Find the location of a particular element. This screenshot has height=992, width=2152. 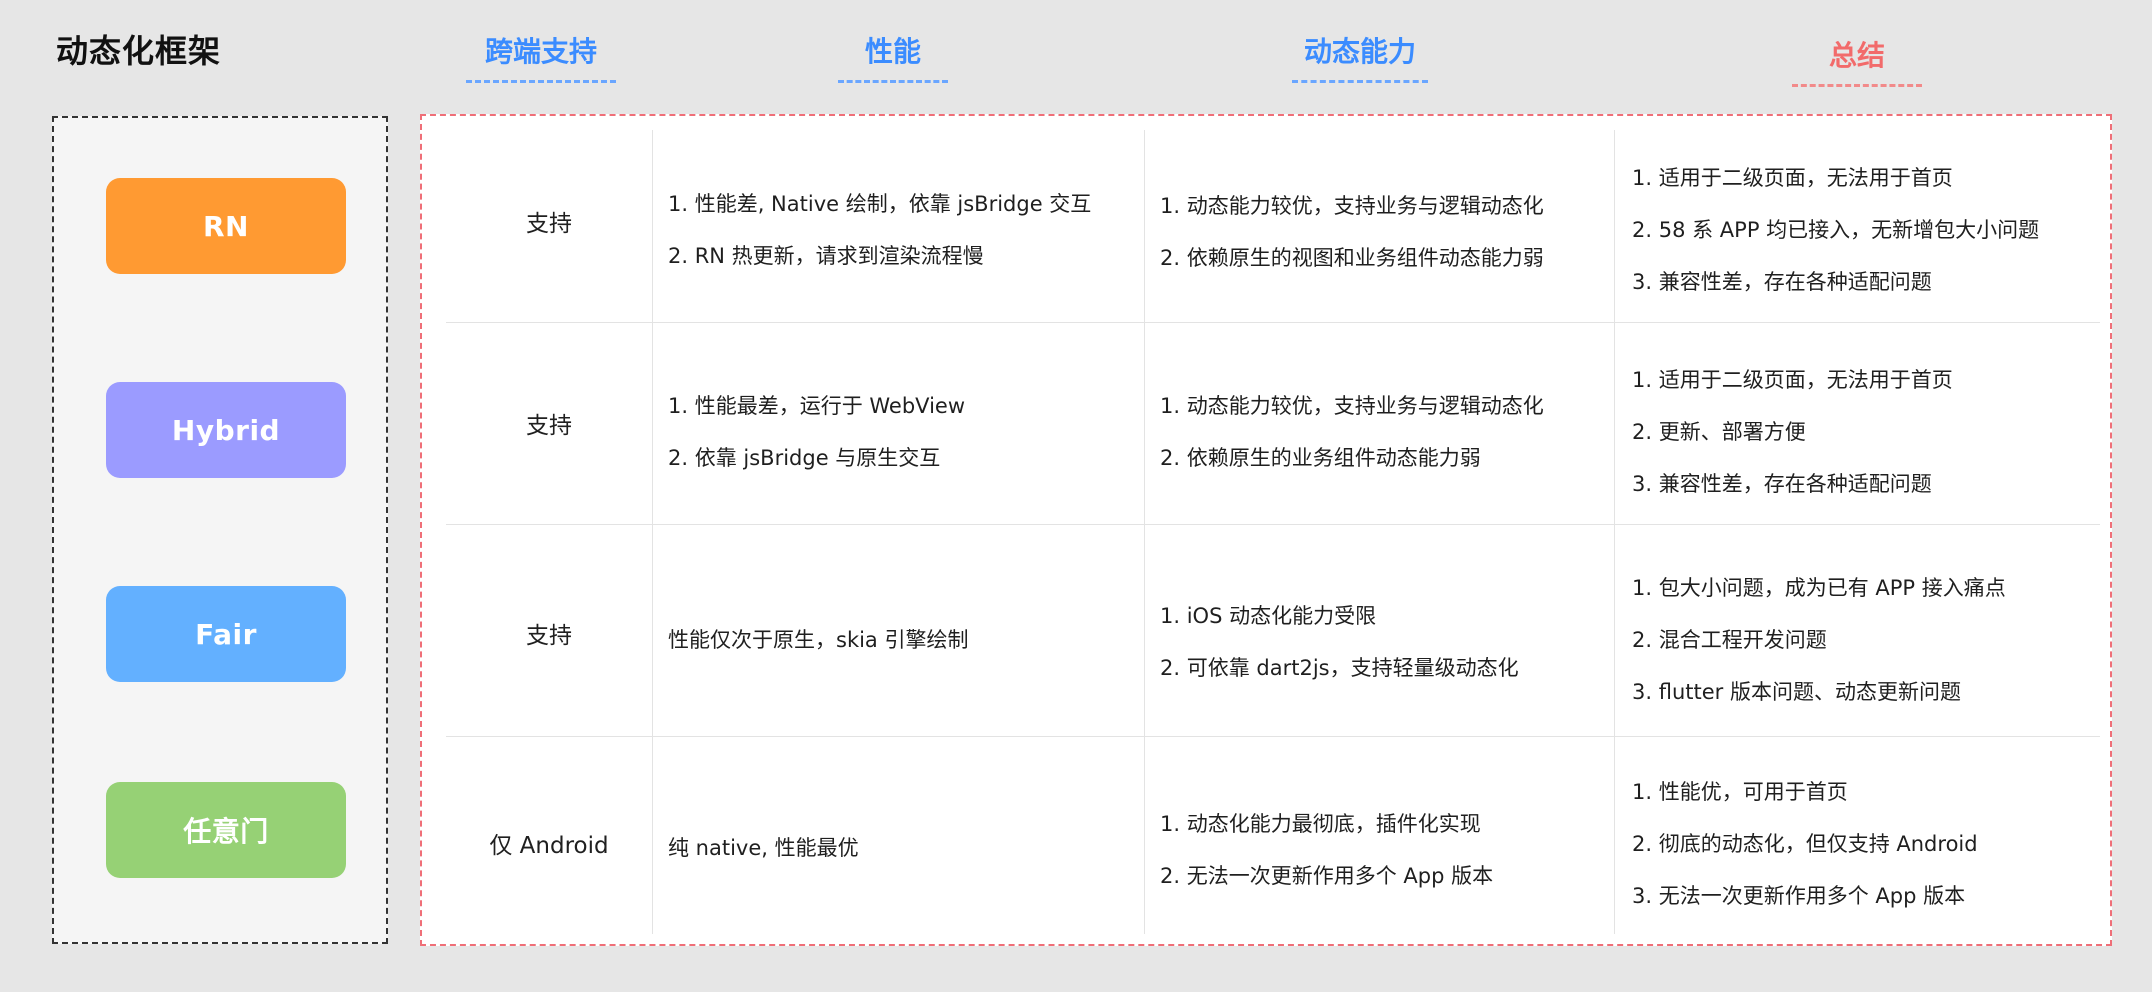

framework-label: 任意门 is located at coordinates (226, 831).